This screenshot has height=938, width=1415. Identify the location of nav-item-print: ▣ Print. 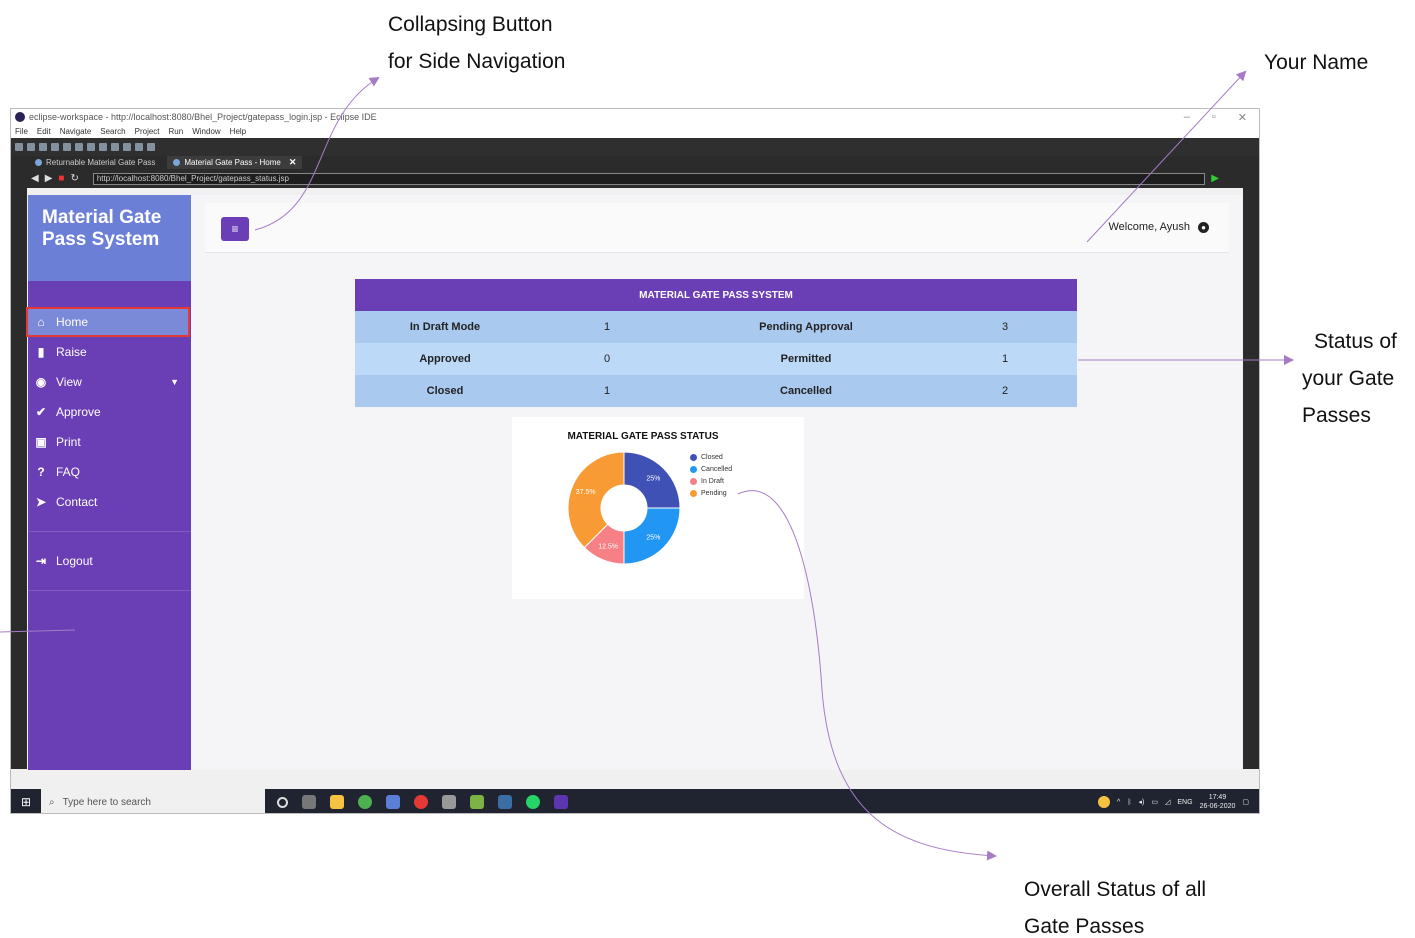
(109, 442).